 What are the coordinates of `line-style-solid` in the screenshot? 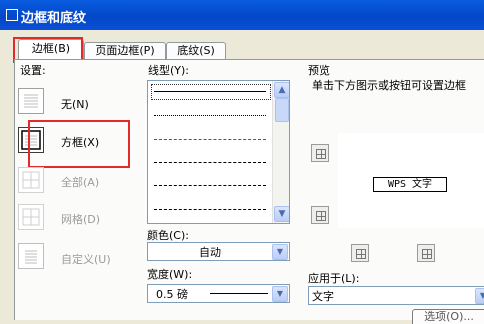 It's located at (210, 91).